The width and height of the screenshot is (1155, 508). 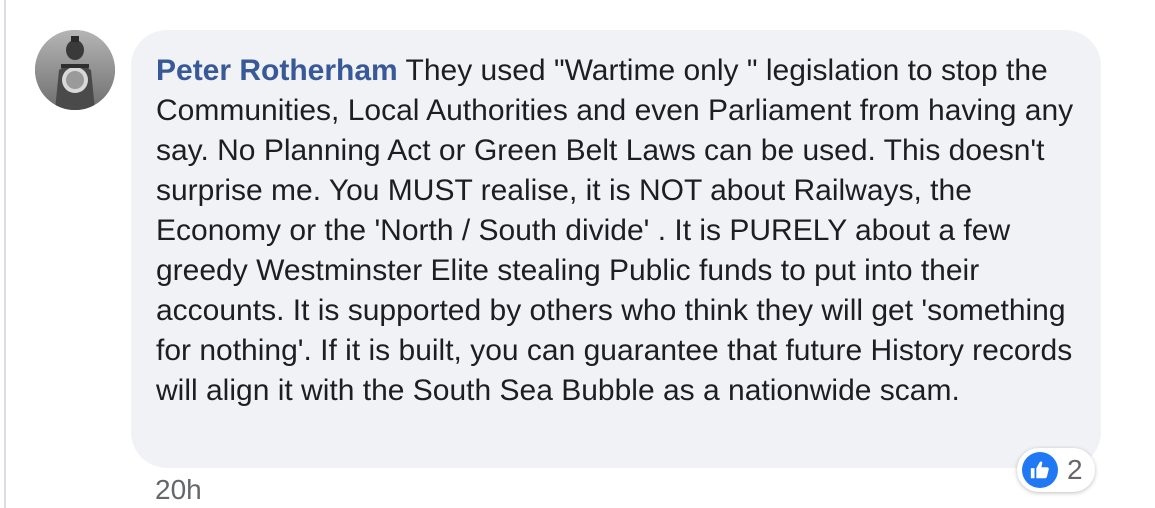 I want to click on reaction-count: 2, so click(x=1075, y=469).